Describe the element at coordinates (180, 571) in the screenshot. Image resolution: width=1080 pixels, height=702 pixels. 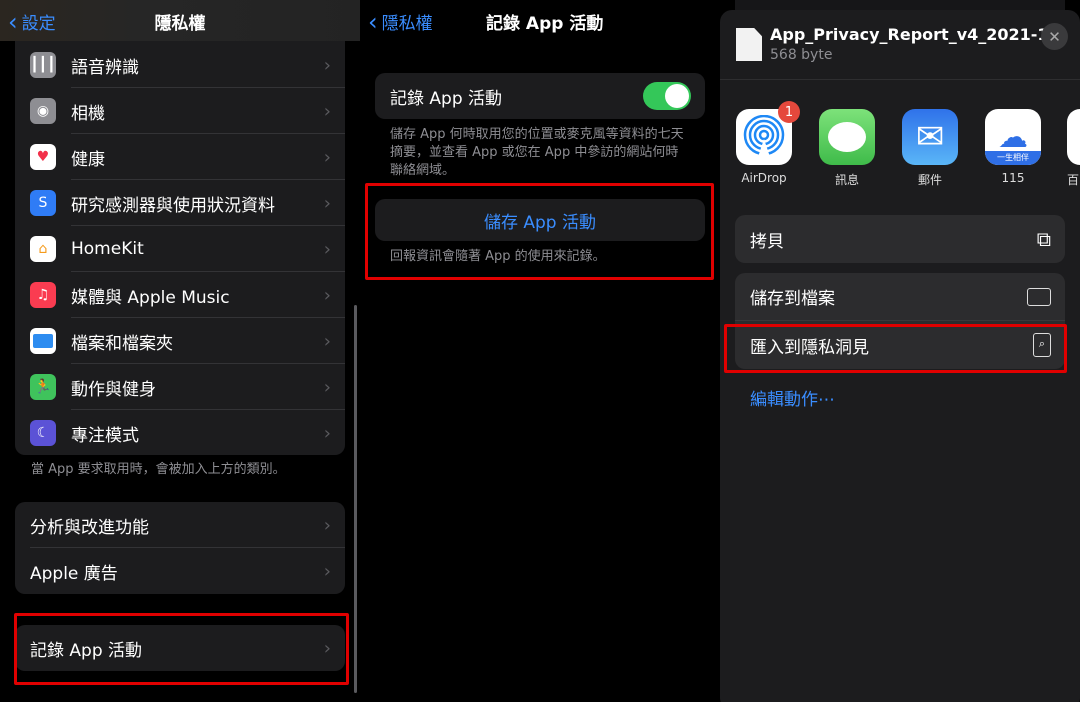
I see `list-item-apple-ads: Apple 廣告 ›` at that location.